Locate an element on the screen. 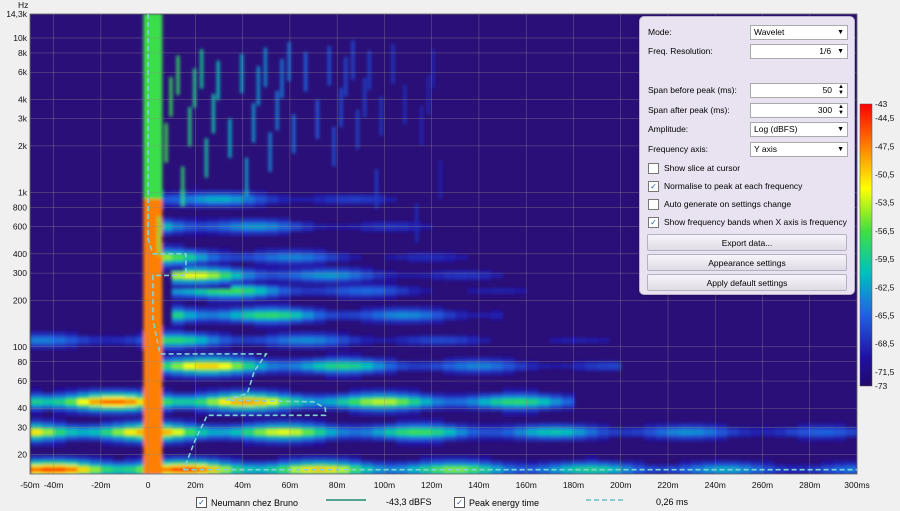 The image size is (900, 511). x-tick-label: 240m is located at coordinates (715, 485).